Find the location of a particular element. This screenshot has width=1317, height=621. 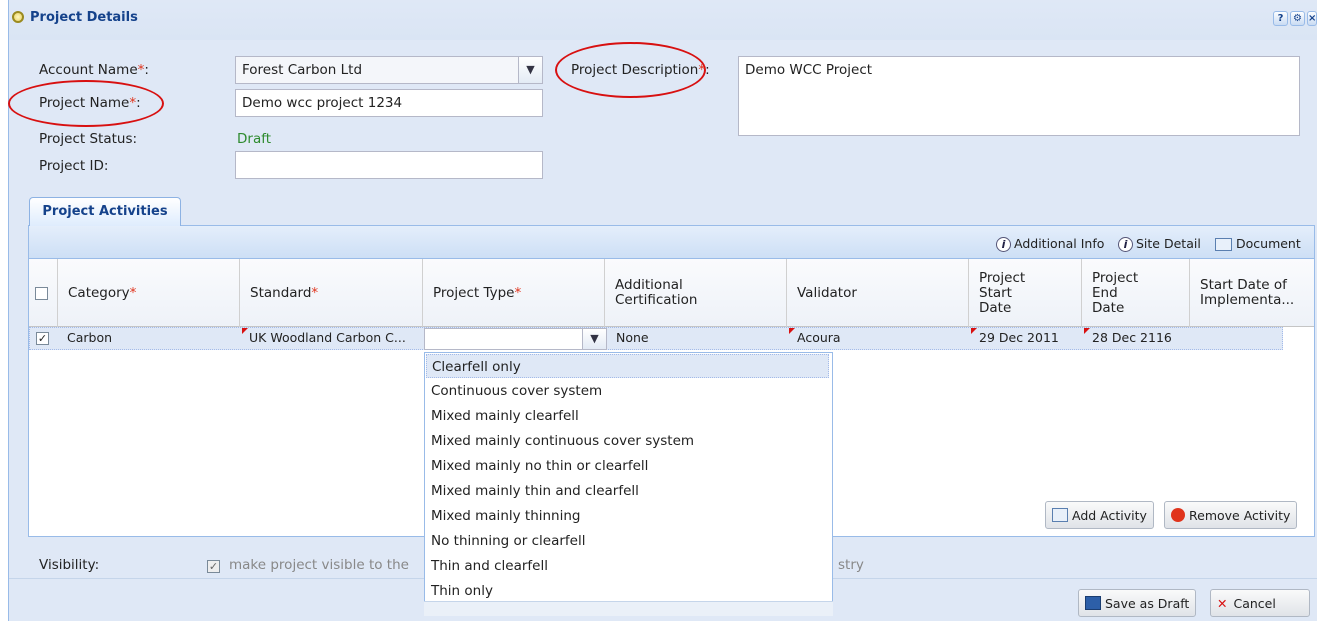

cancel-icon: ✕ is located at coordinates (1222, 603).